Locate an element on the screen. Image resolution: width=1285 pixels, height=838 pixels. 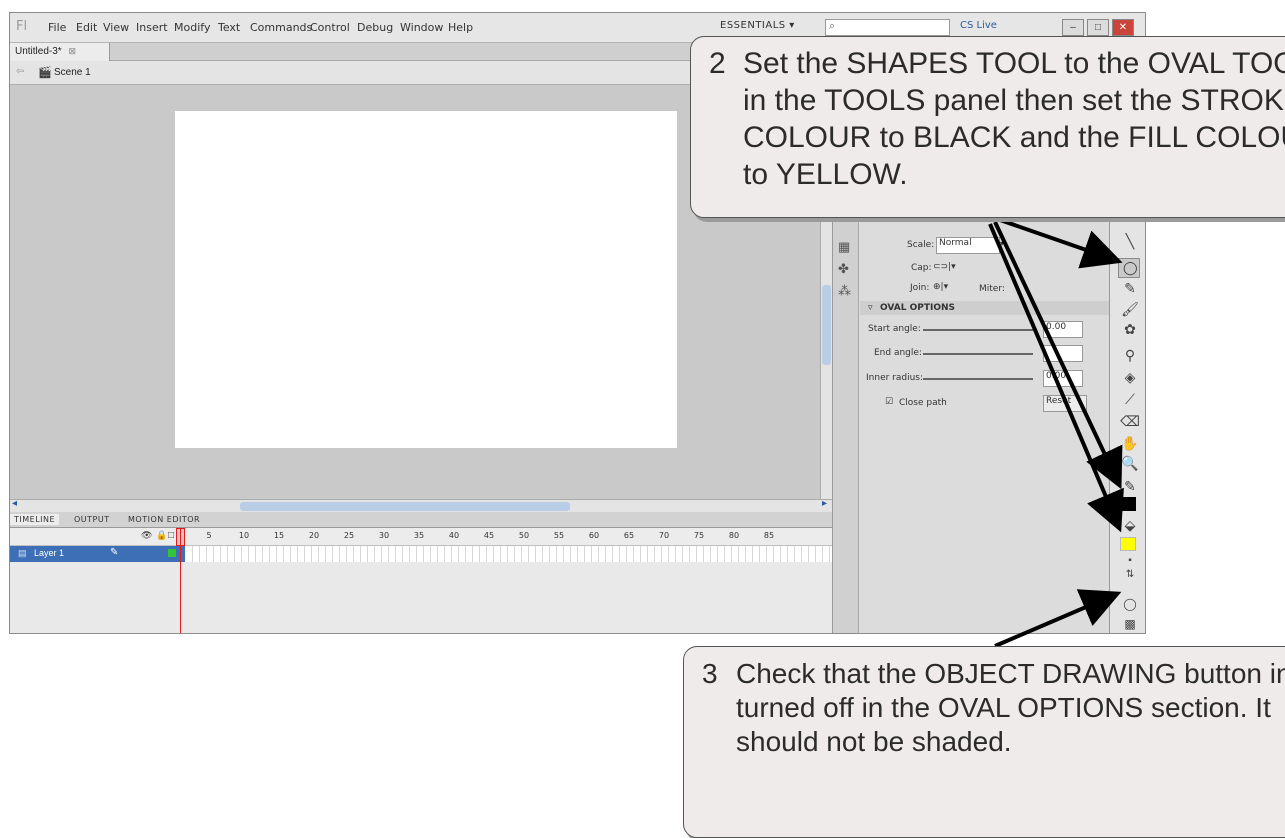
arrow-to-stroke-color is located at coordinates (1058, 355).